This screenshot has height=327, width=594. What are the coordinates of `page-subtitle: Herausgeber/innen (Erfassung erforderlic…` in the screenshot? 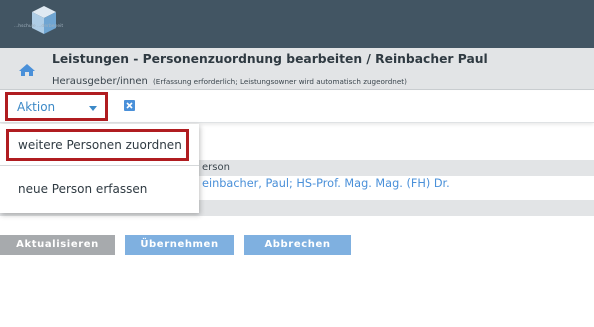 It's located at (229, 78).